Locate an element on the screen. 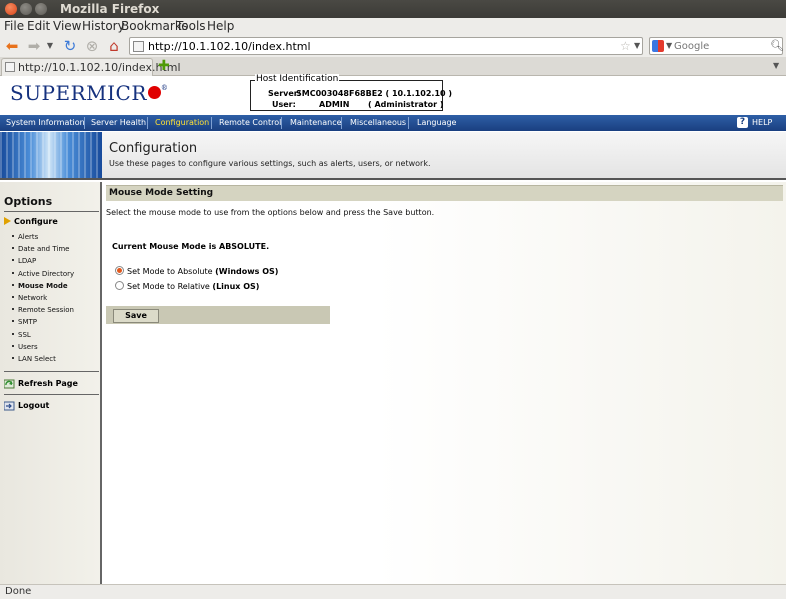 The image size is (786, 599). sidebar-item-label: Network is located at coordinates (33, 298).